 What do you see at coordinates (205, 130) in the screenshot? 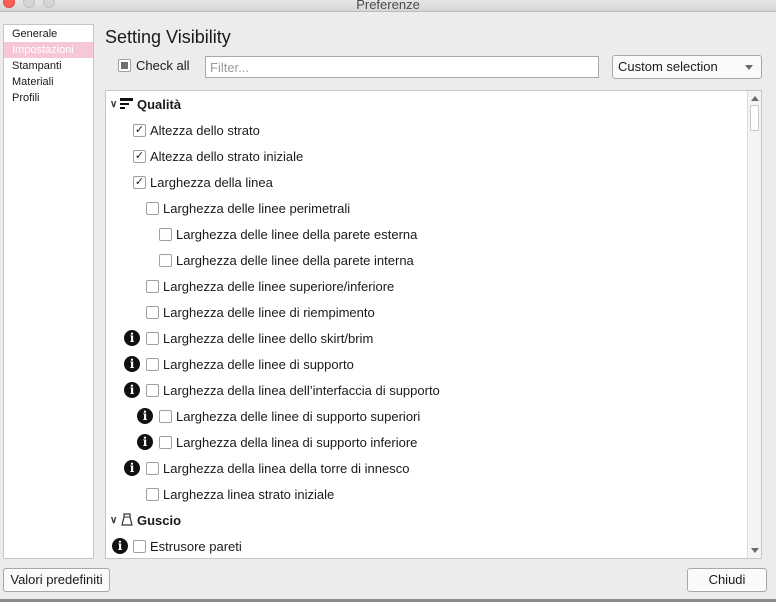
I see `setting-label: Altezza dello strato` at bounding box center [205, 130].